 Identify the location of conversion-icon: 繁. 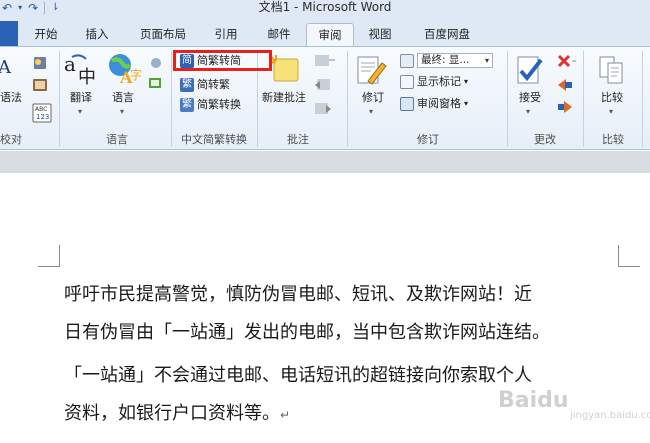
(187, 105).